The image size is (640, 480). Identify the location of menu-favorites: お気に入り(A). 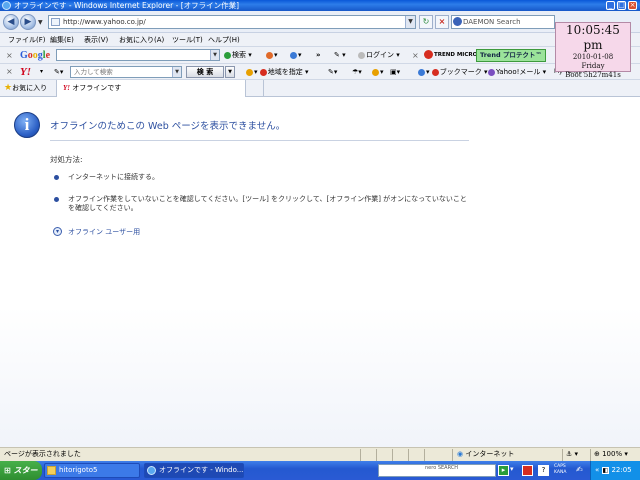
(141, 40).